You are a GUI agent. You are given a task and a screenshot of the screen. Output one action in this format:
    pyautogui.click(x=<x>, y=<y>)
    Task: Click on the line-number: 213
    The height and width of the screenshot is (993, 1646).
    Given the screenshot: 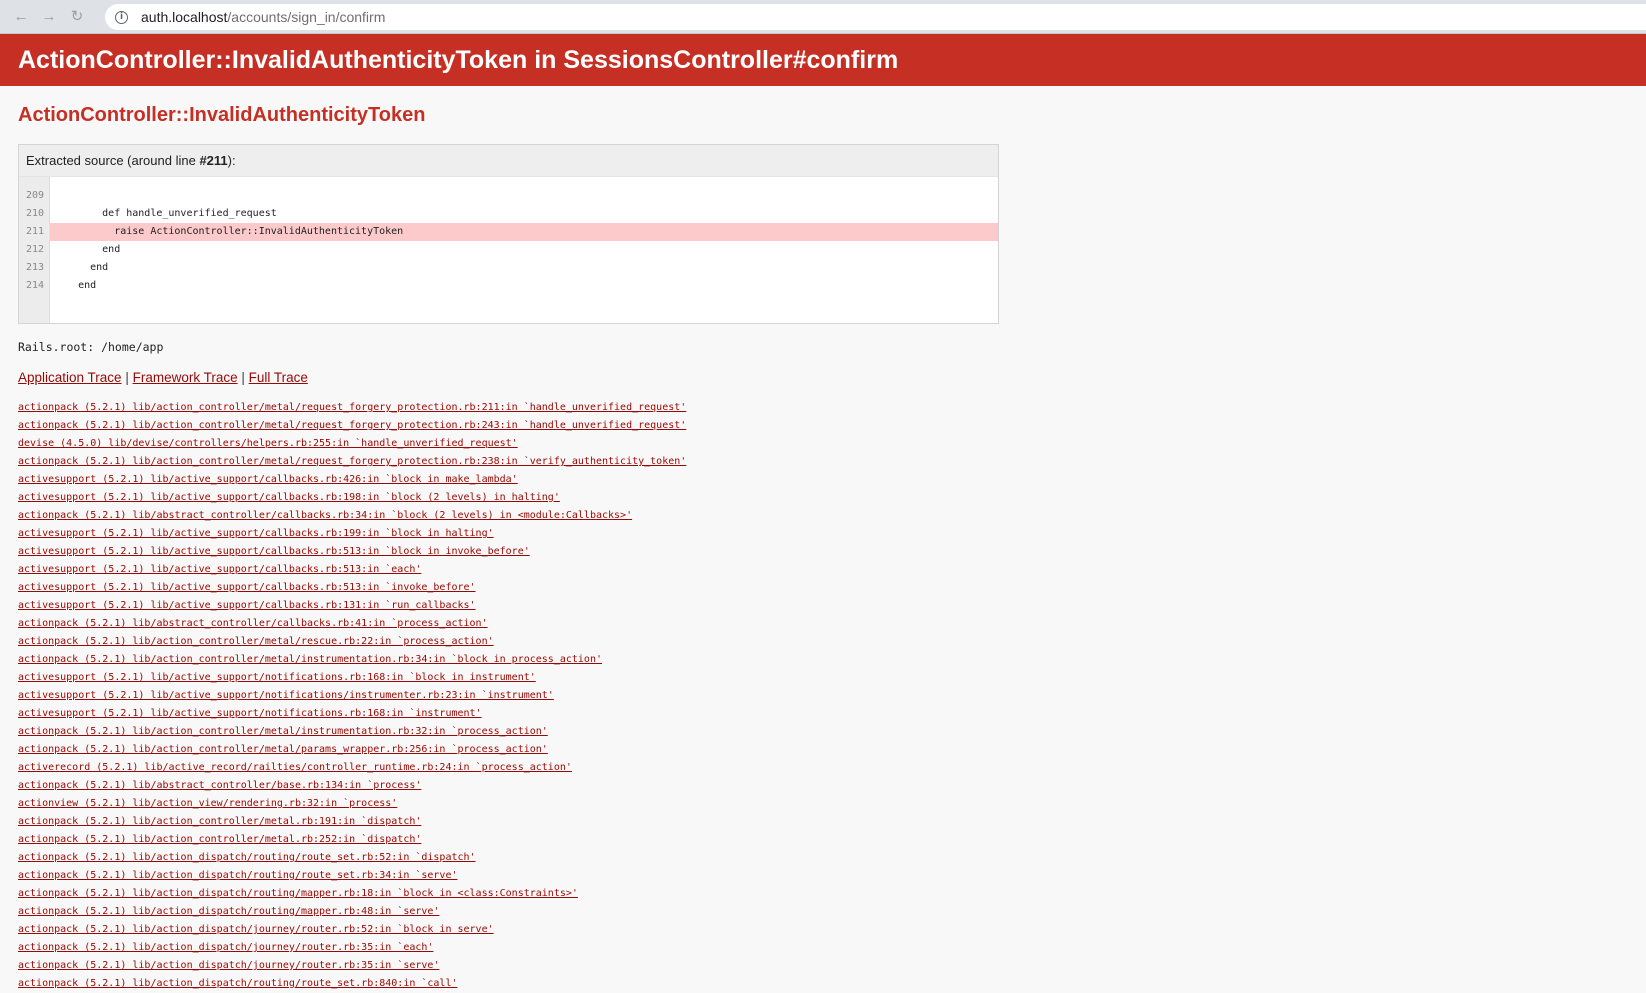 What is the action you would take?
    pyautogui.click(x=35, y=267)
    